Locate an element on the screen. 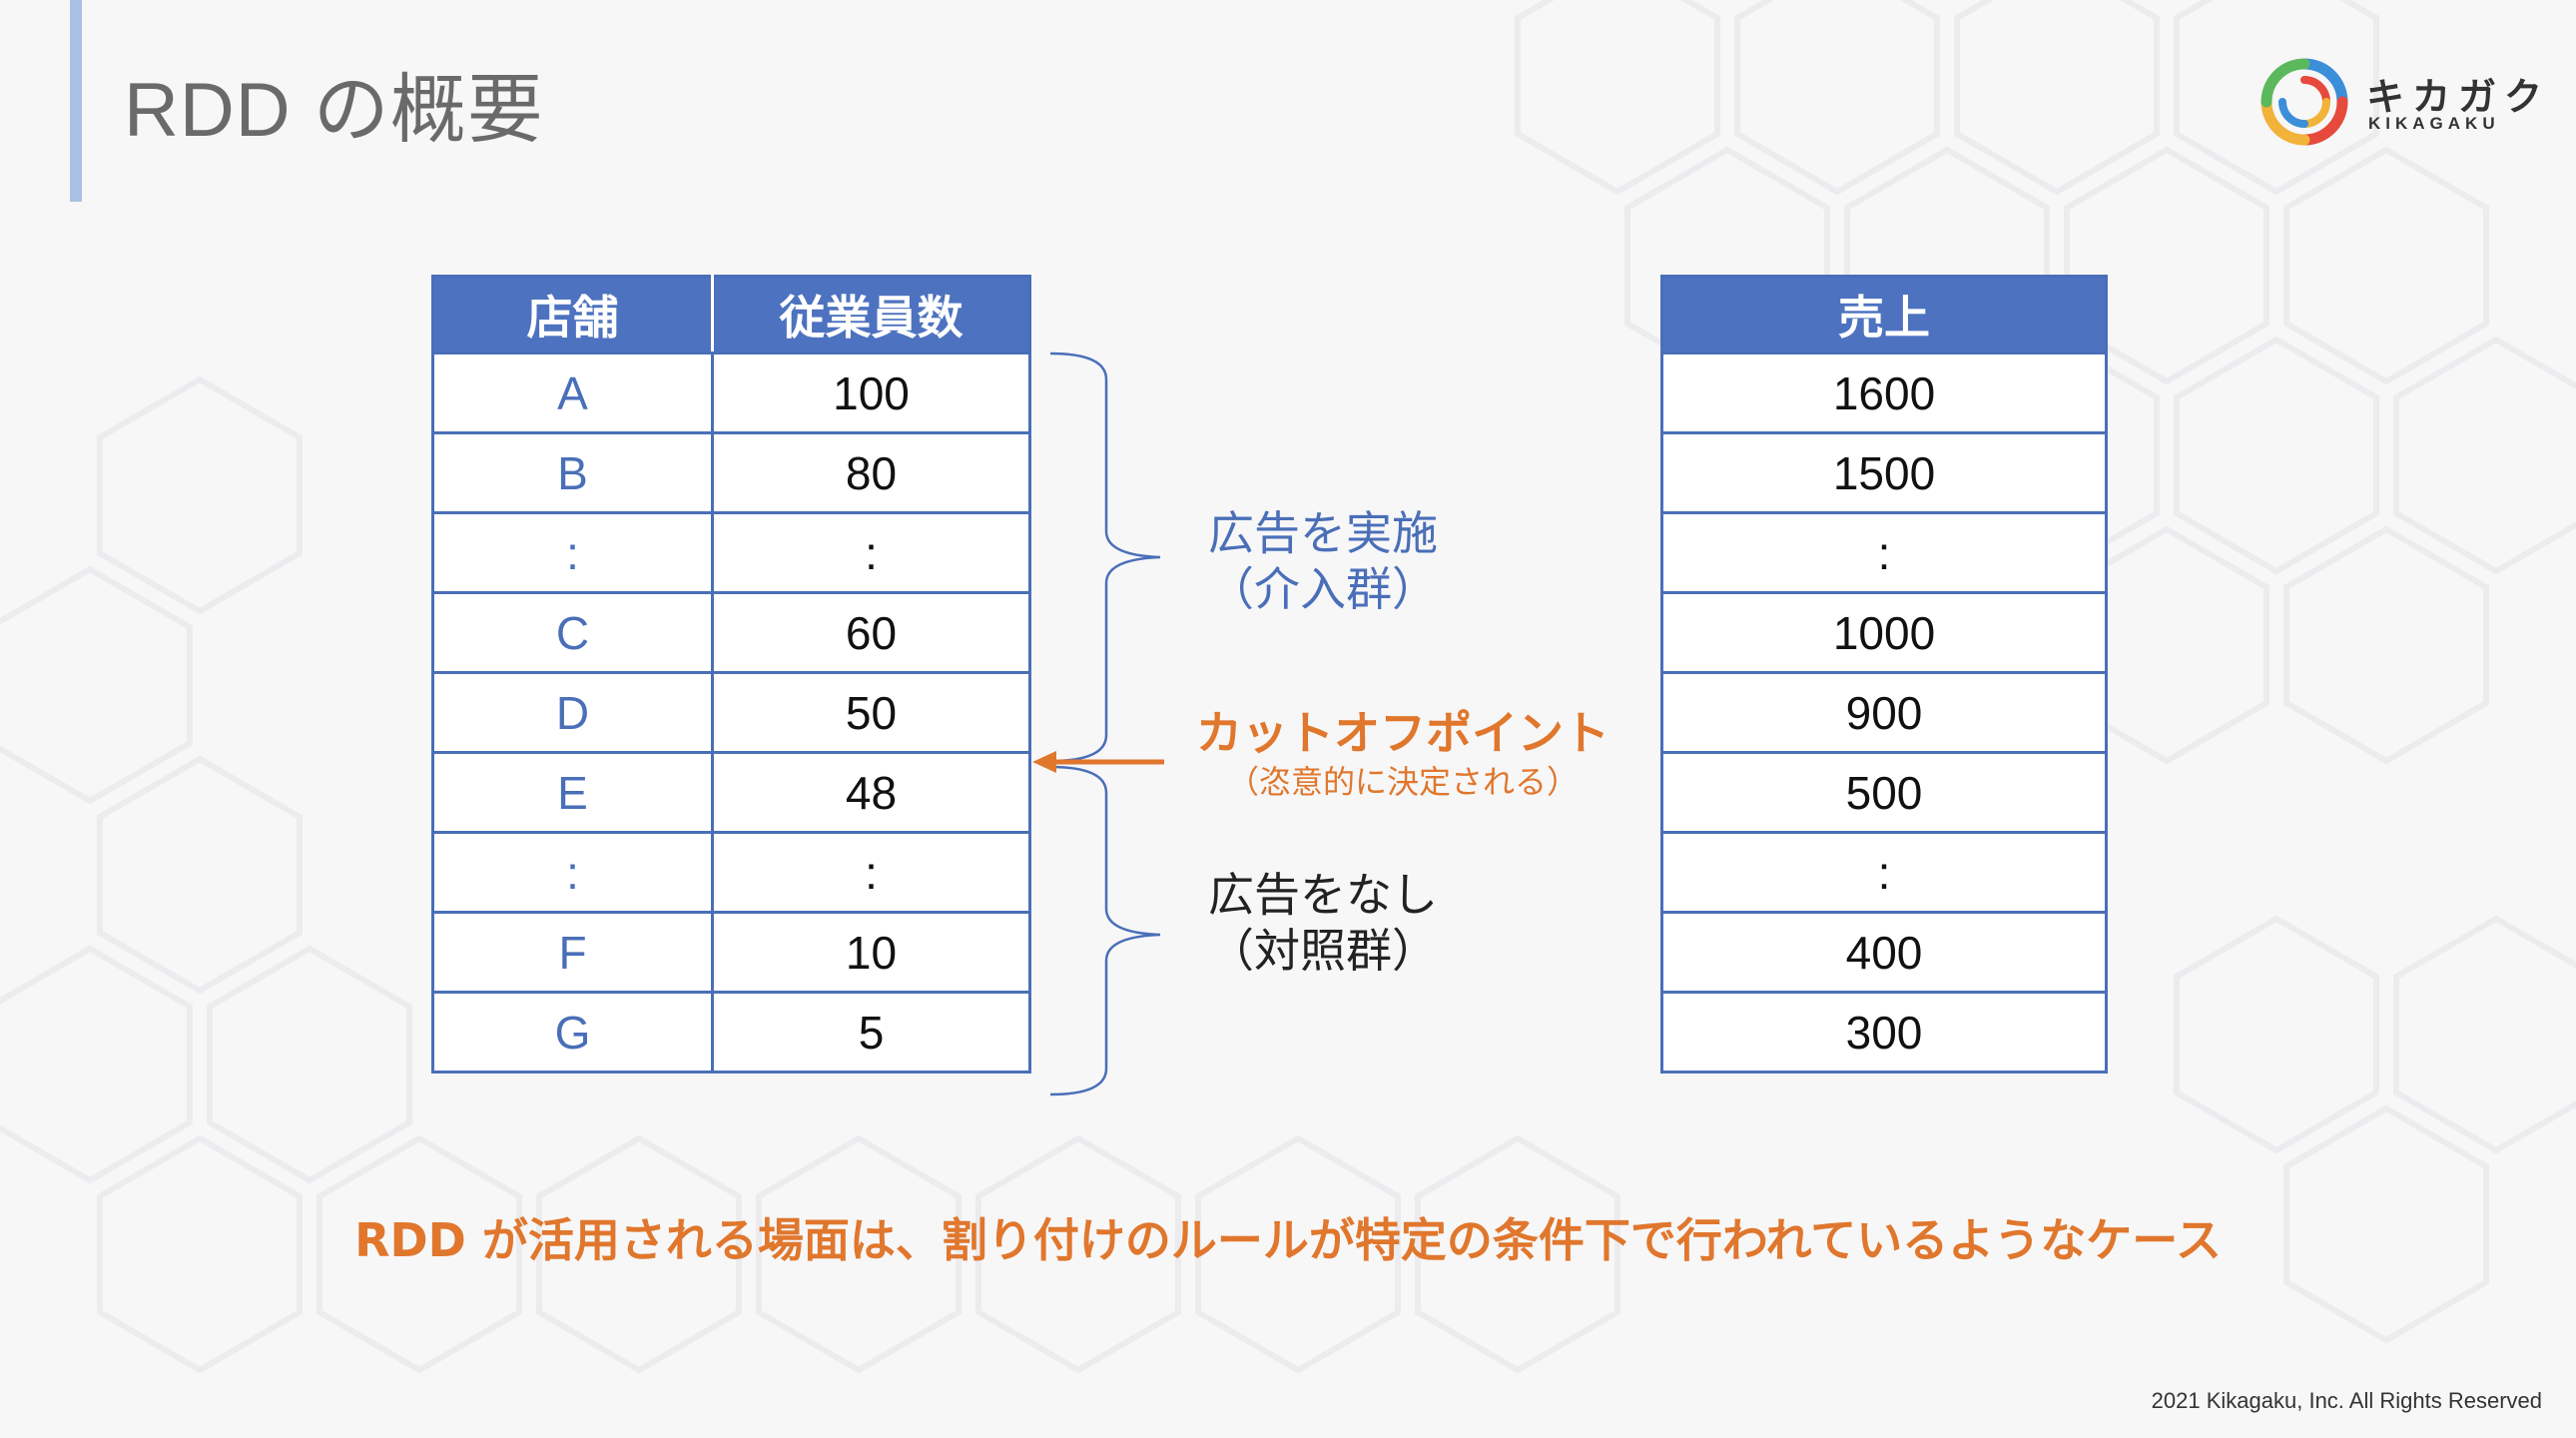  slide-title: RDD の概要 is located at coordinates (334, 110).